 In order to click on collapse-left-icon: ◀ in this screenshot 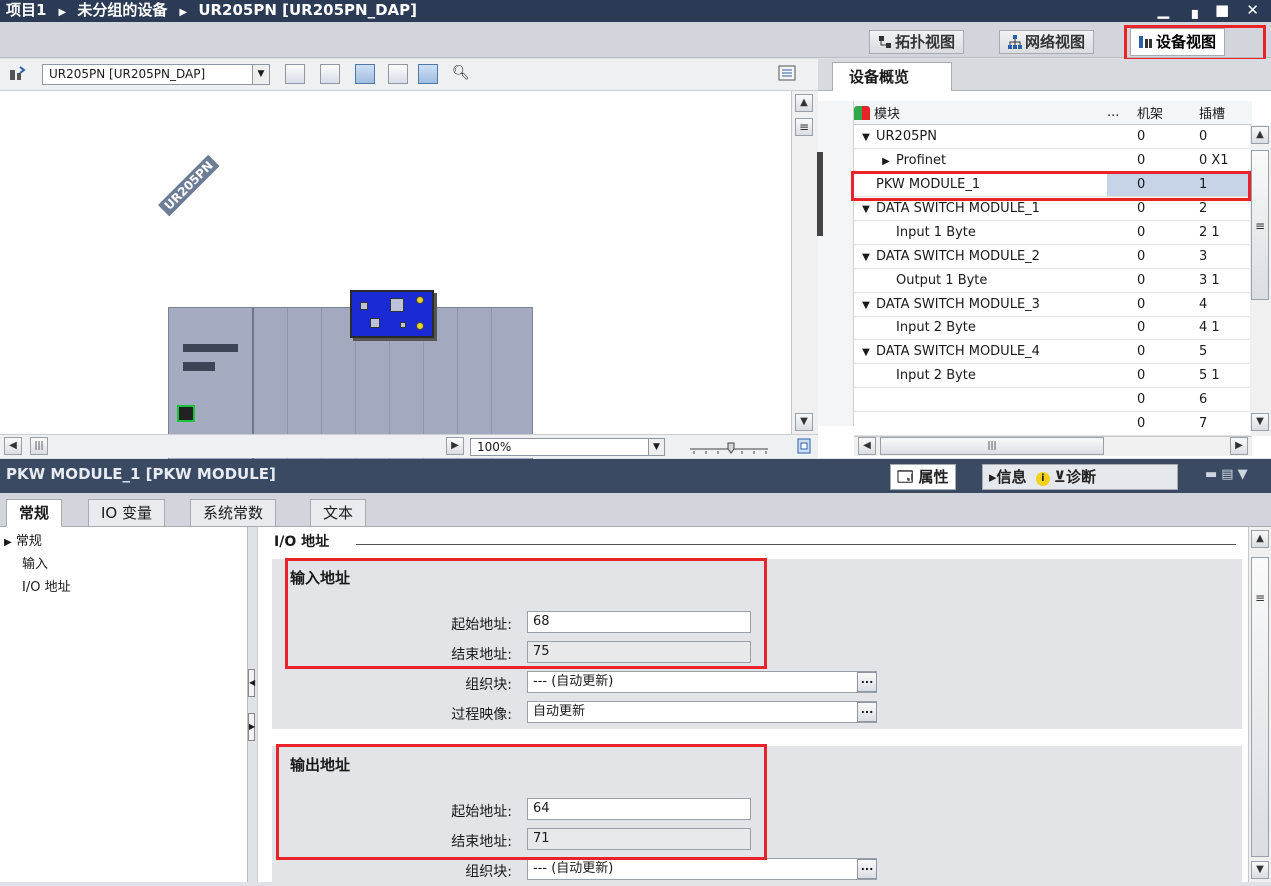, I will do `click(251, 683)`.